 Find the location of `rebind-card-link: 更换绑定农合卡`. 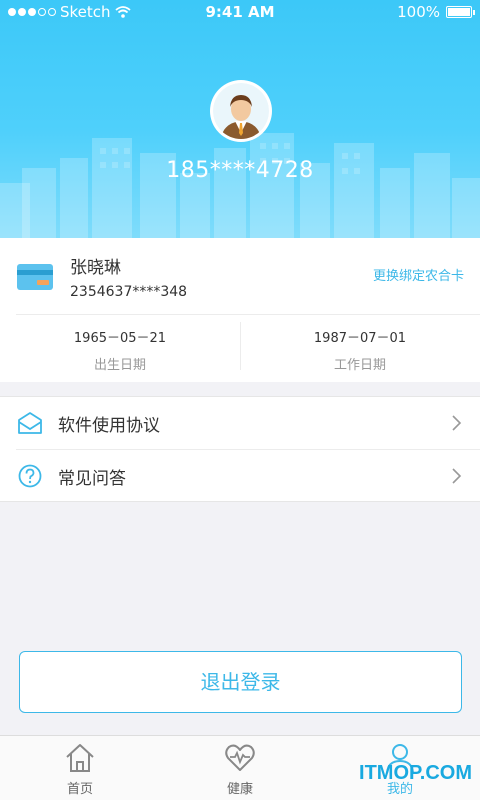

rebind-card-link: 更换绑定农合卡 is located at coordinates (418, 274).